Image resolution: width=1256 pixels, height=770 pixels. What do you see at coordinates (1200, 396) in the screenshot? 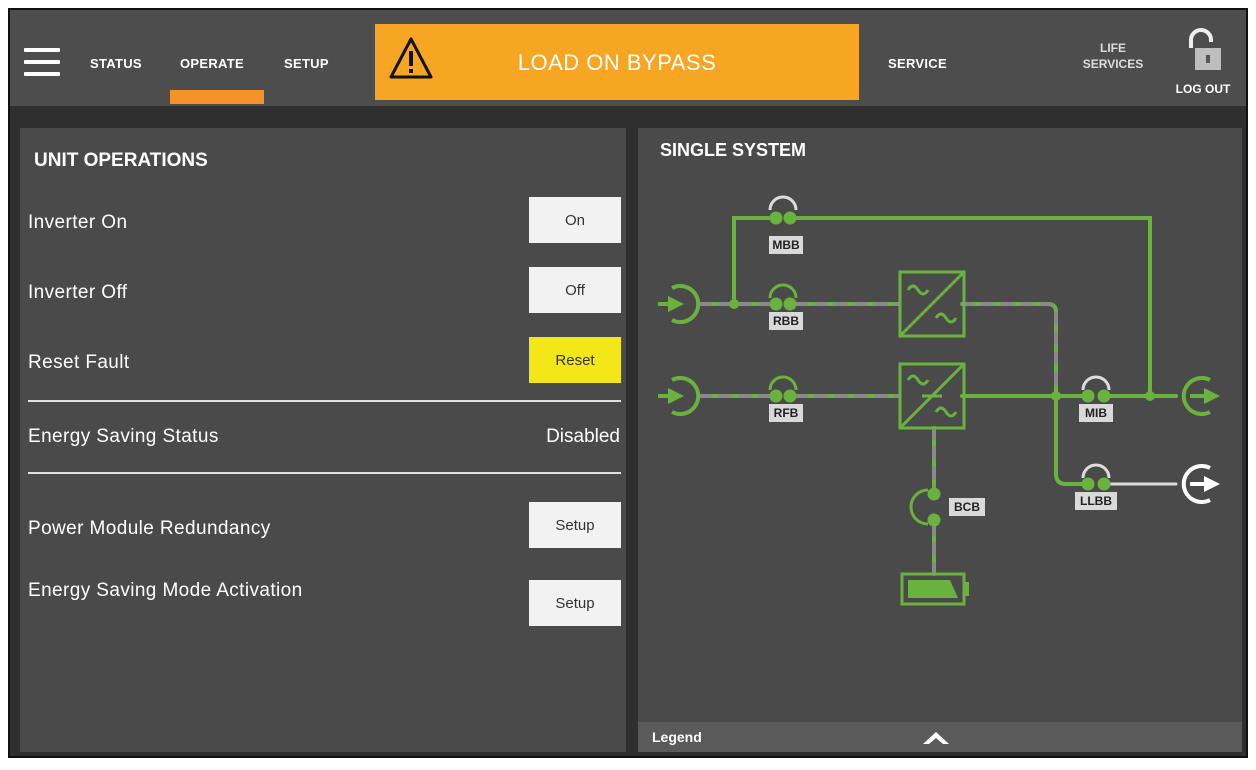
I see `output-icon` at bounding box center [1200, 396].